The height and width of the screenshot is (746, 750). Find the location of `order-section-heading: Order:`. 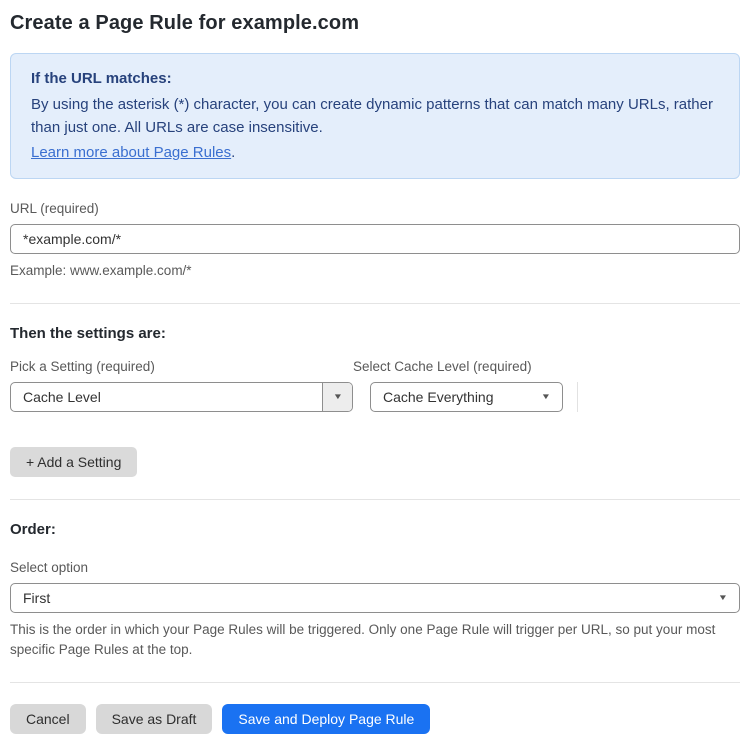

order-section-heading: Order: is located at coordinates (33, 529).